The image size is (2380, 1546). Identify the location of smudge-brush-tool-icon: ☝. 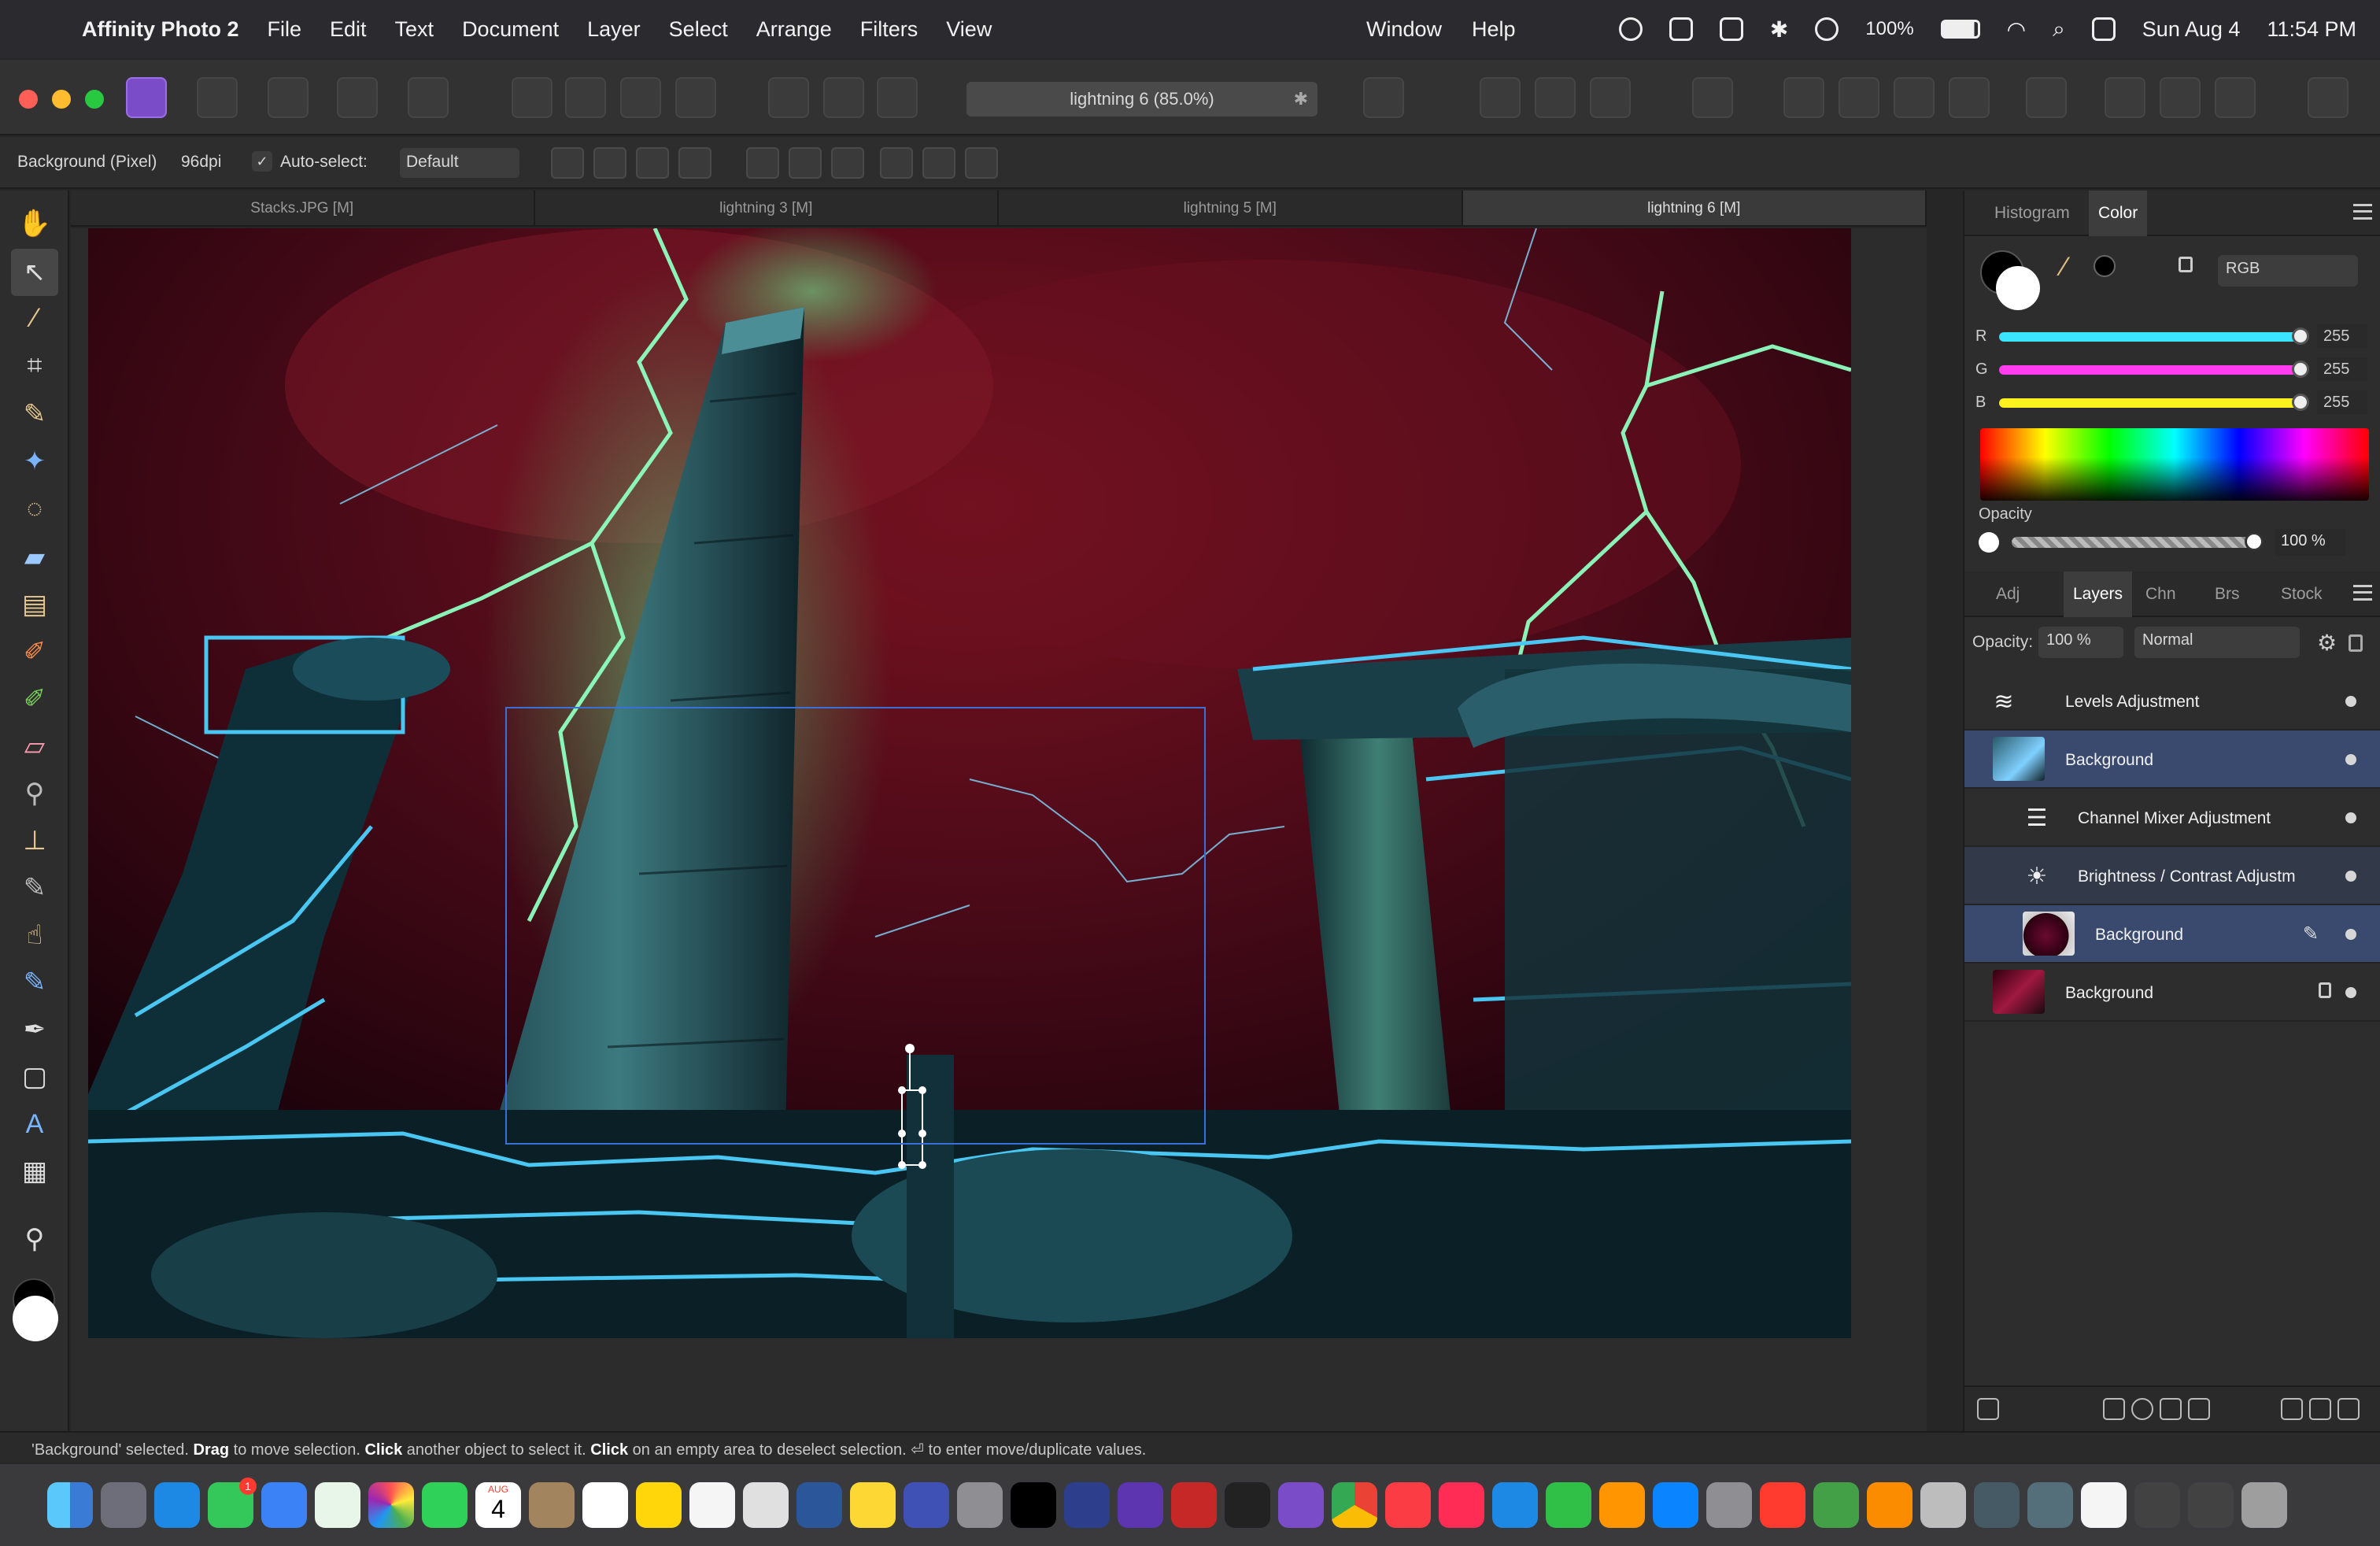
(34, 935).